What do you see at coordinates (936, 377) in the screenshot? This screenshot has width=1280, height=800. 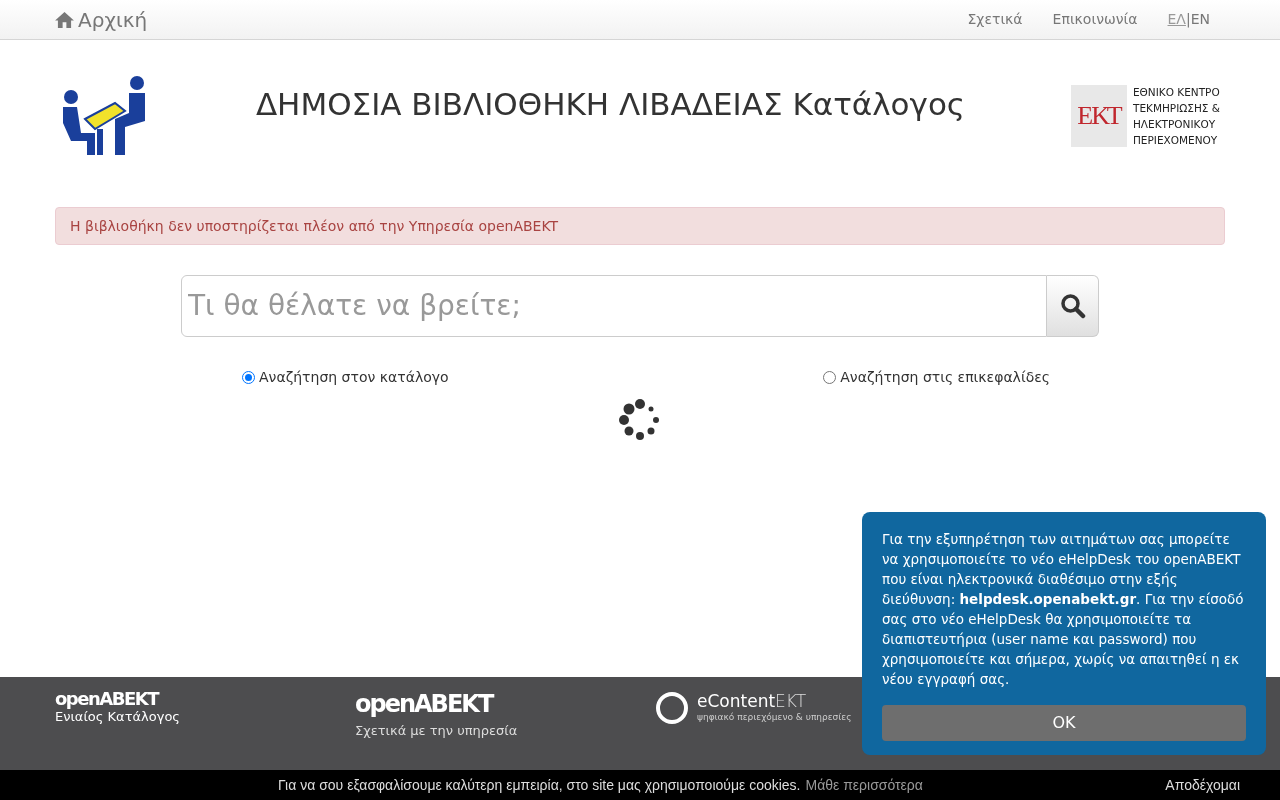 I see `search-mode-option: Αναζήτηση στις επικεφαλίδες` at bounding box center [936, 377].